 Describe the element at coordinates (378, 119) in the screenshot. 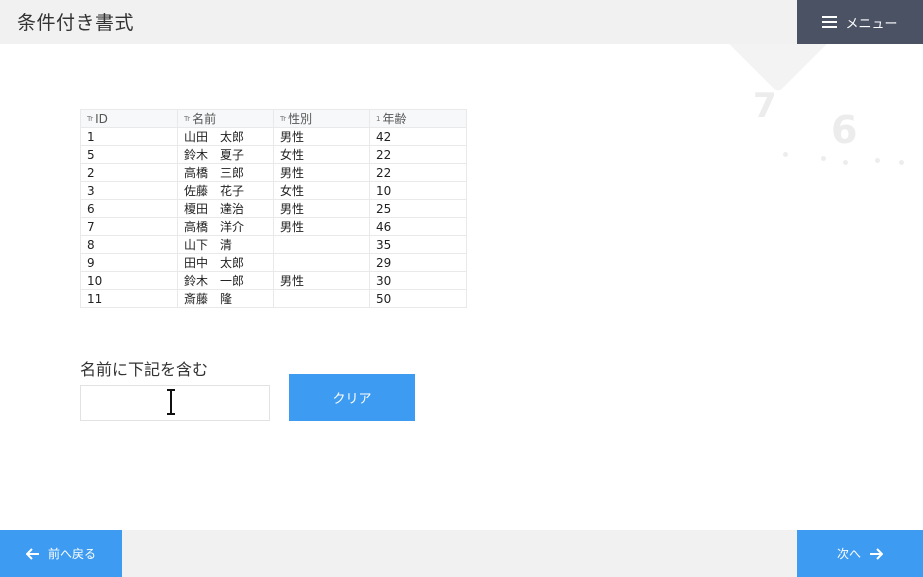

I see `number-type-icon: 1` at that location.